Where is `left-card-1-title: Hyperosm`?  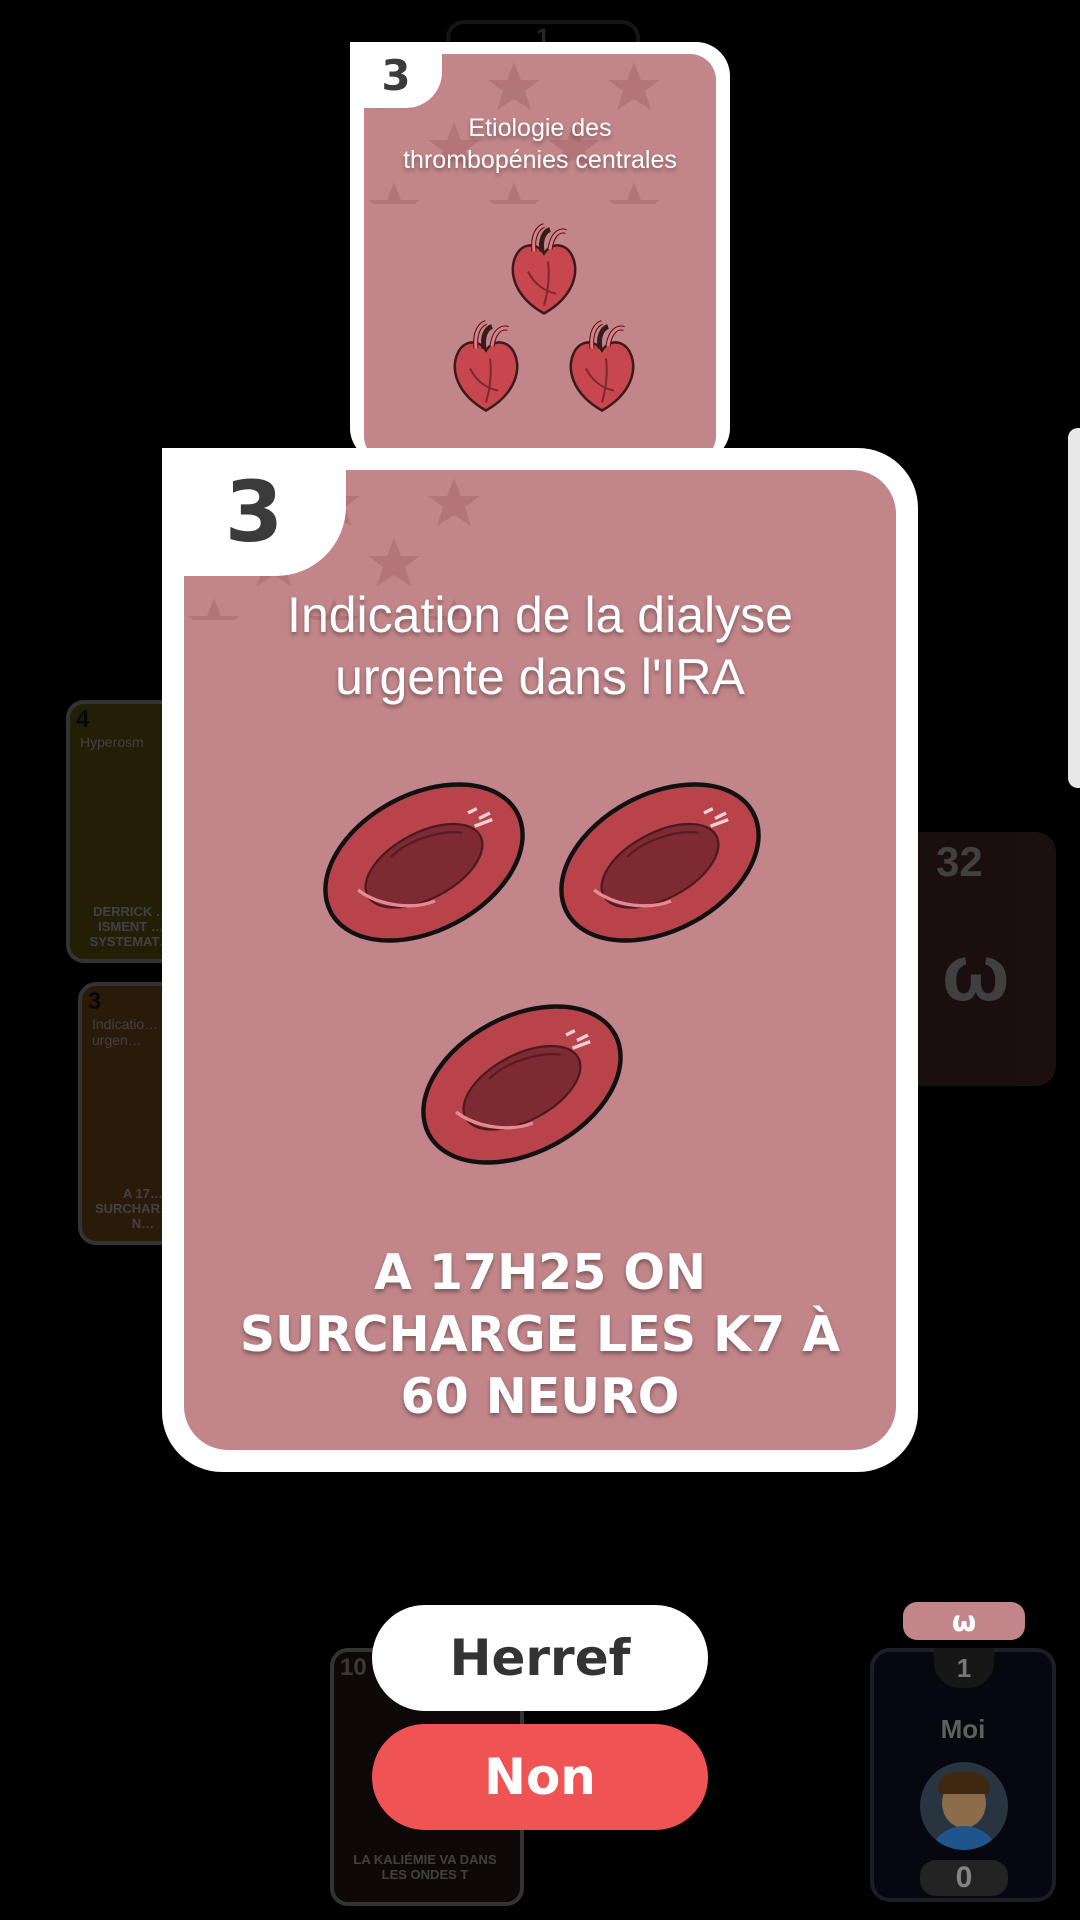 left-card-1-title: Hyperosm is located at coordinates (112, 742).